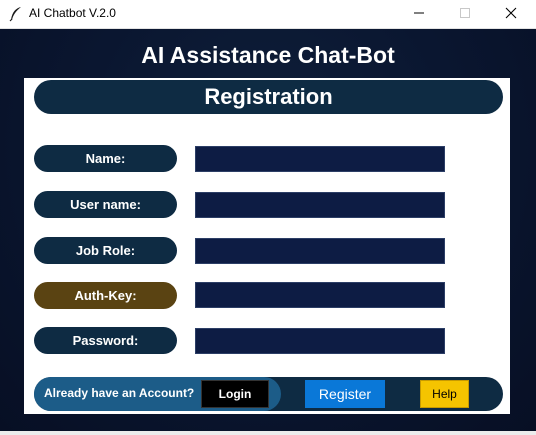 This screenshot has width=536, height=435. What do you see at coordinates (105, 158) in the screenshot?
I see `name-label: Name:` at bounding box center [105, 158].